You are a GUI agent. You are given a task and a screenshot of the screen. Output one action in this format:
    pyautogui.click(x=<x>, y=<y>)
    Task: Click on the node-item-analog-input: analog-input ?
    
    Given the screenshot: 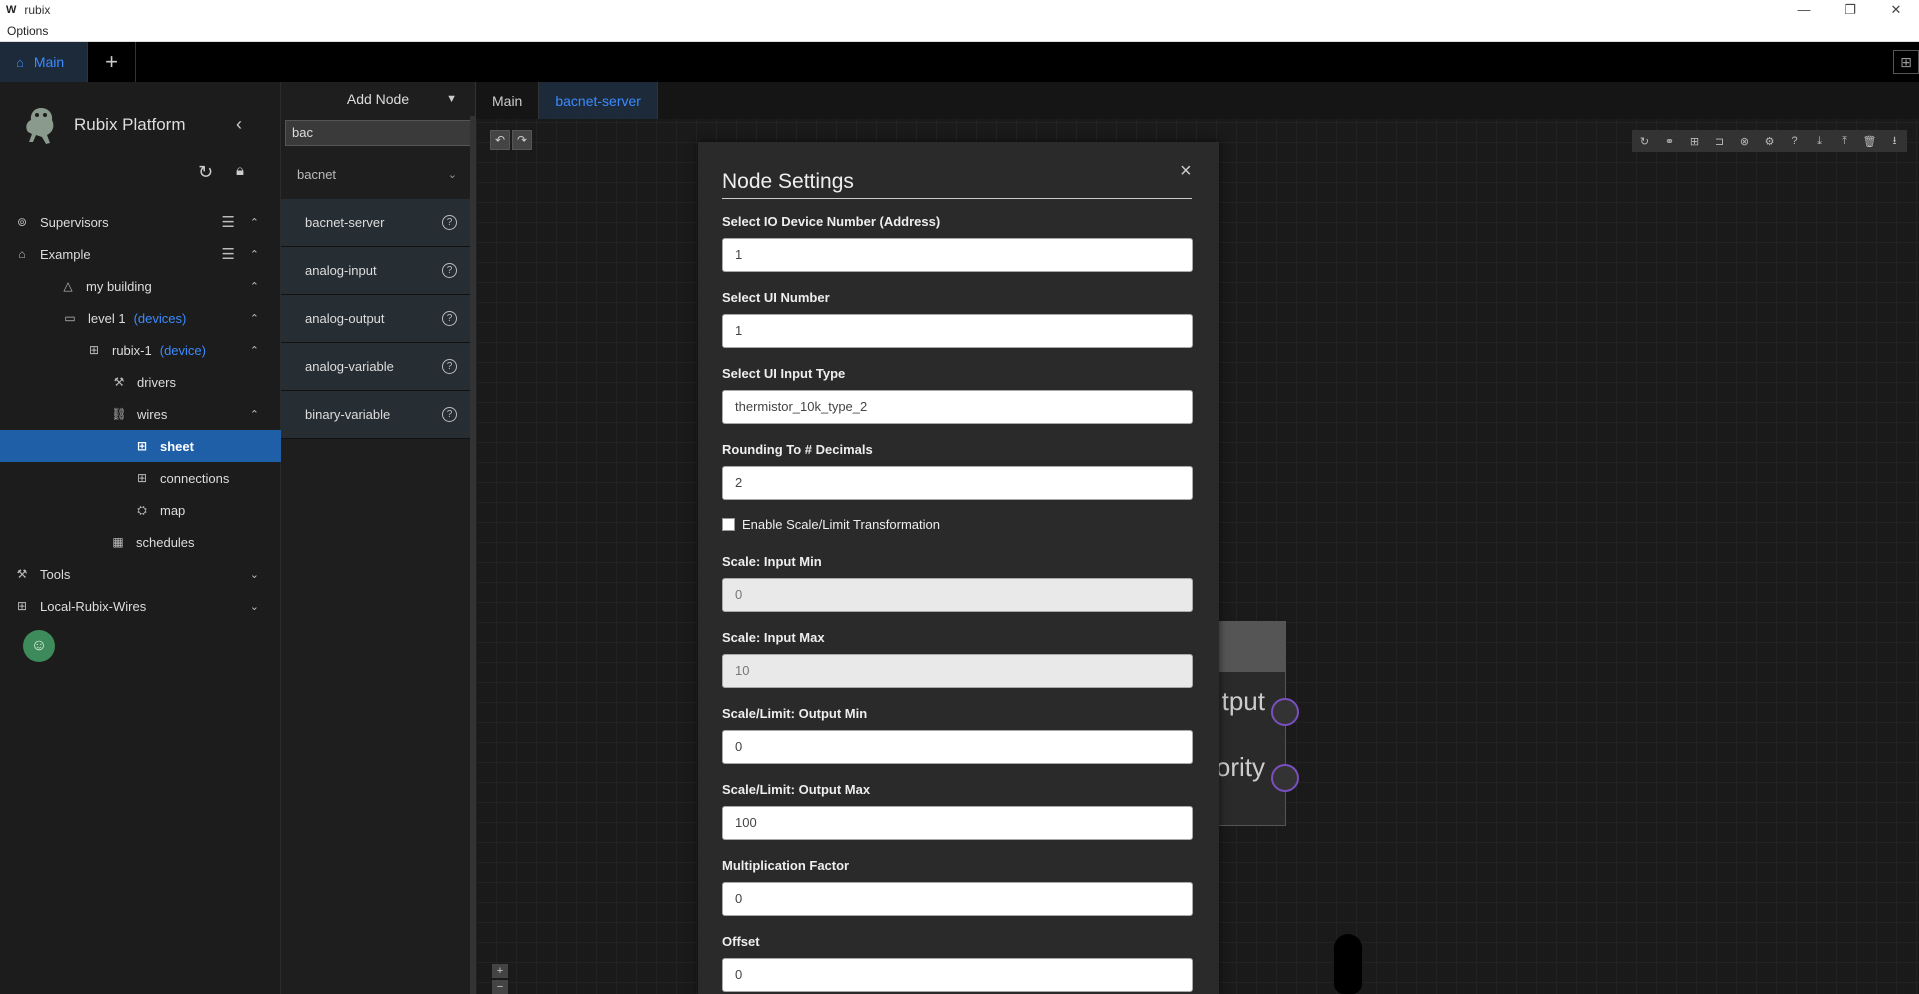 What is the action you would take?
    pyautogui.click(x=376, y=271)
    